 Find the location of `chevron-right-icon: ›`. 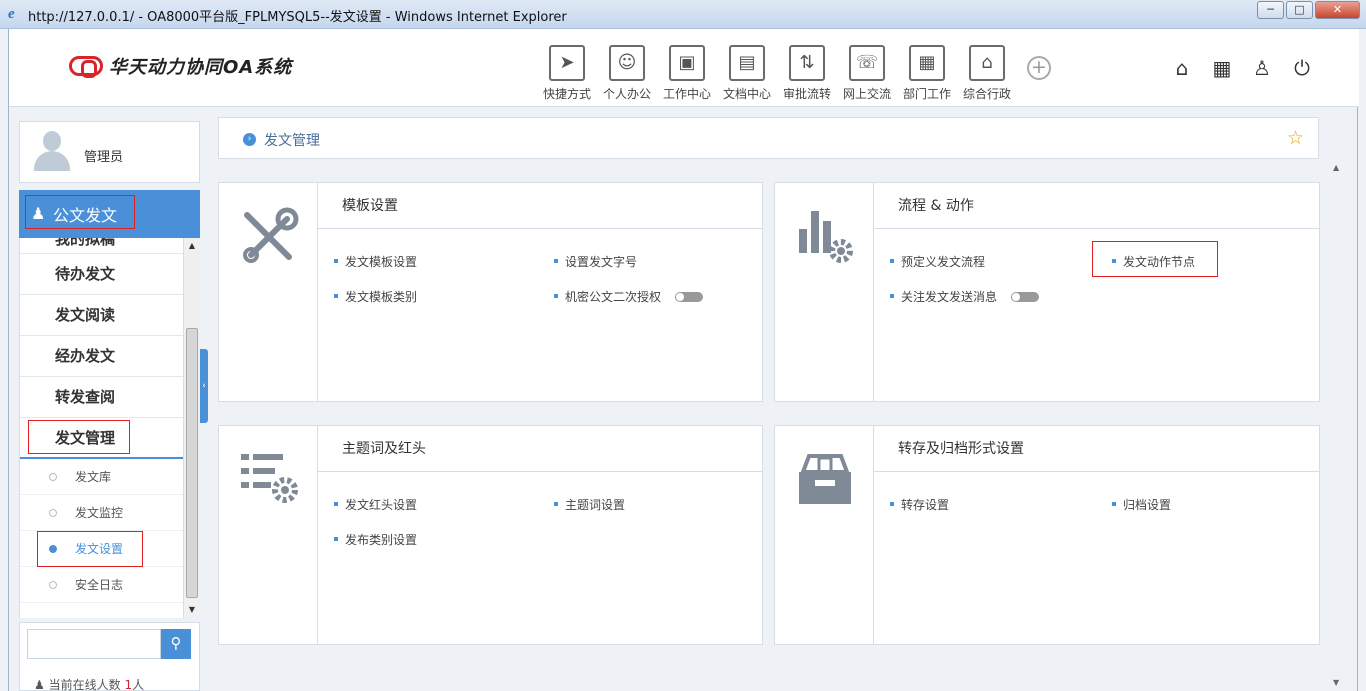

chevron-right-icon: › is located at coordinates (249, 139).